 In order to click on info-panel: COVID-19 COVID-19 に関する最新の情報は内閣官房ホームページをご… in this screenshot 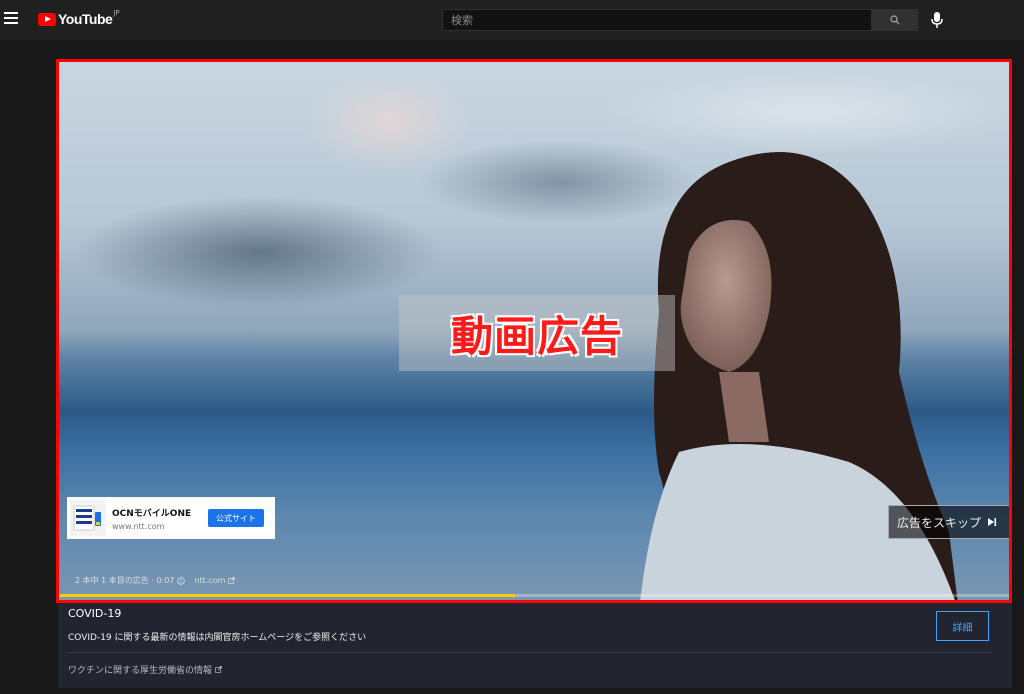, I will do `click(535, 645)`.